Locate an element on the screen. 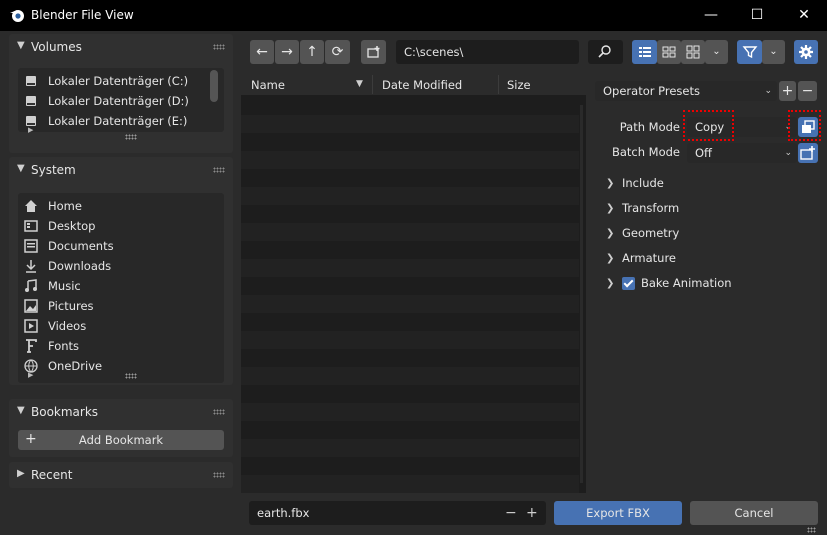 The image size is (827, 535). minus-icon: − is located at coordinates (807, 91).